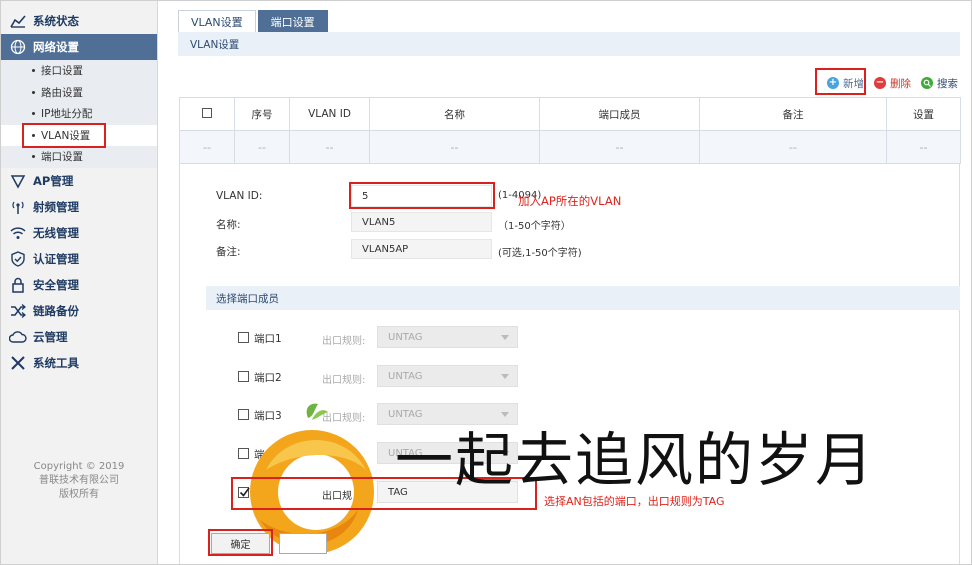 This screenshot has width=972, height=565. I want to click on sidebar-sub-label: IP地址分配, so click(67, 114).